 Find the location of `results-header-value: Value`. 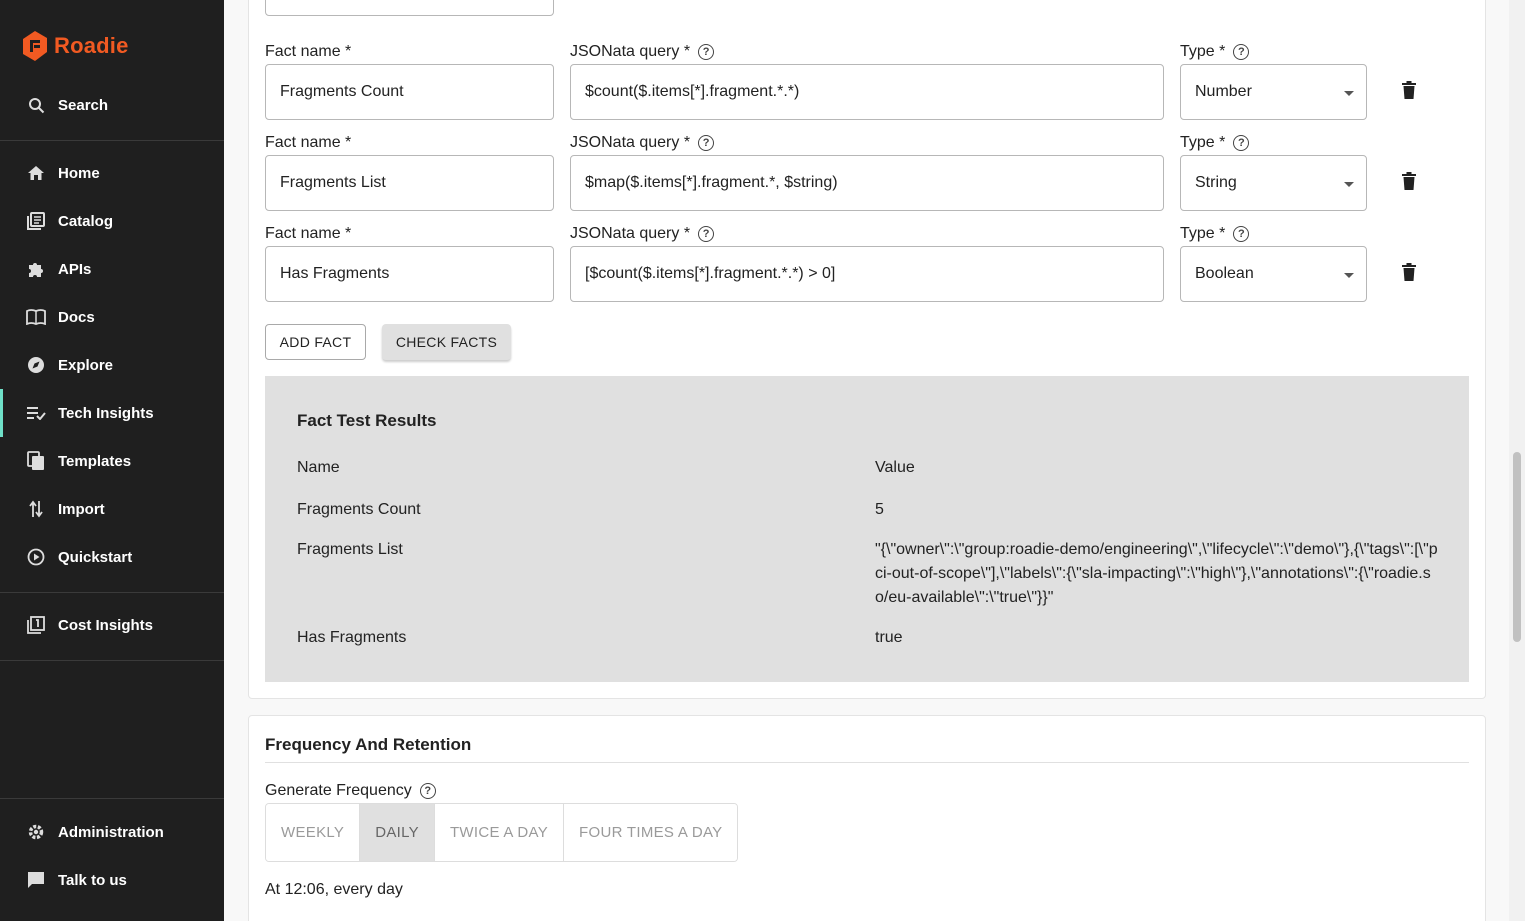

results-header-value: Value is located at coordinates (895, 467).